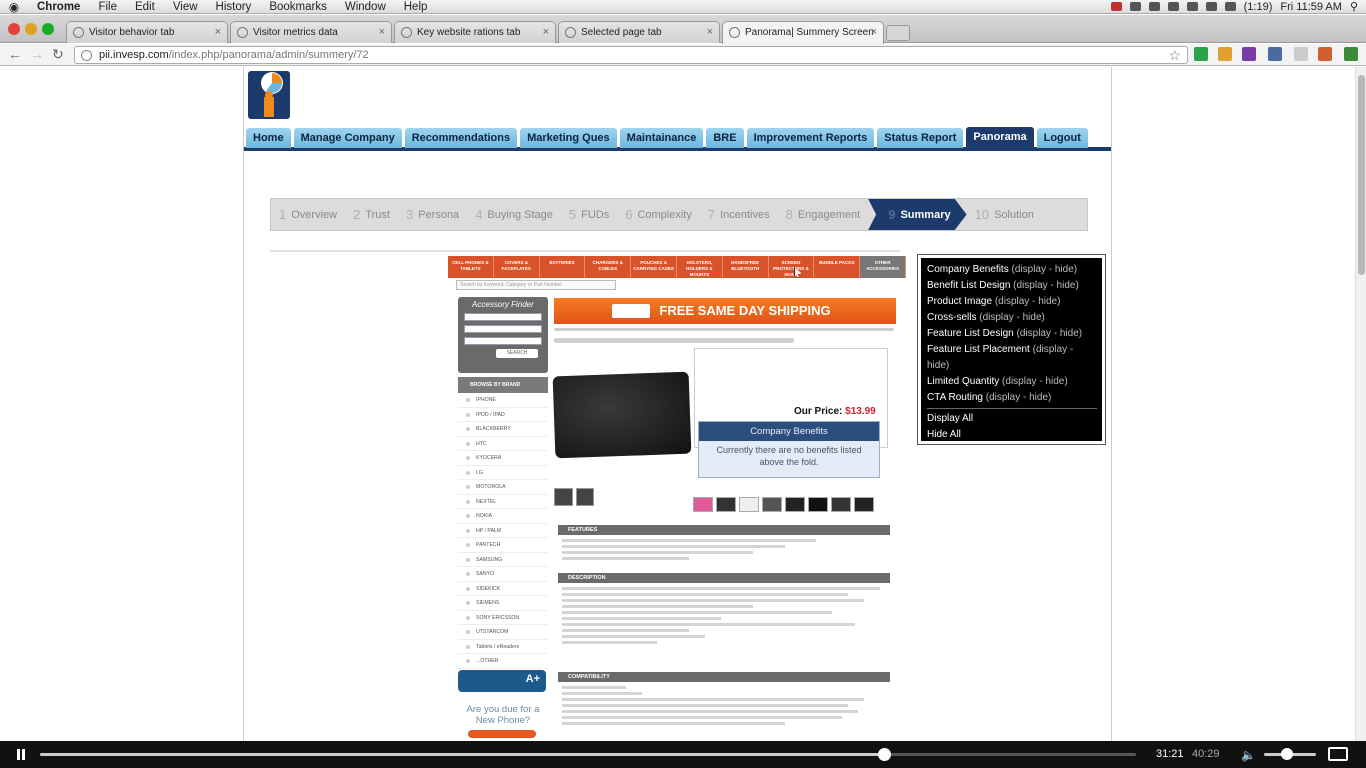 The height and width of the screenshot is (768, 1366). Describe the element at coordinates (725, 138) in the screenshot. I see `nav-bre: BRE` at that location.